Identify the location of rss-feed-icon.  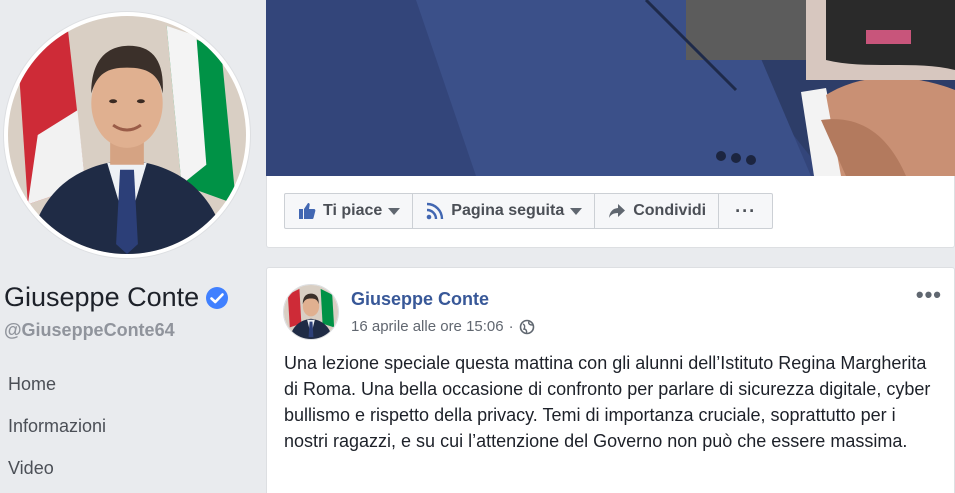
(435, 211).